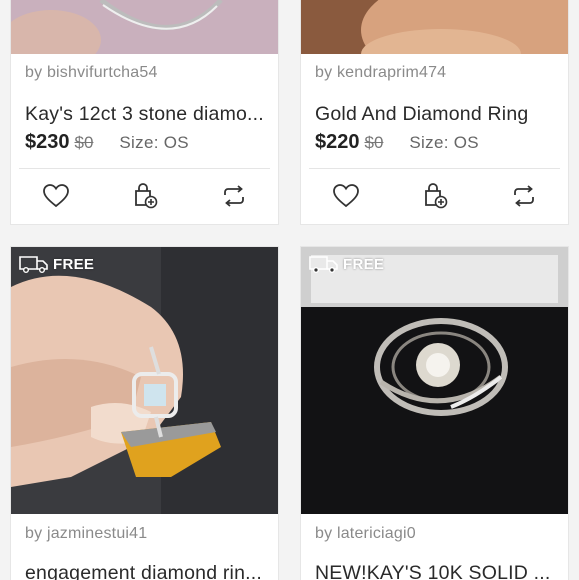 The image size is (579, 580). I want to click on price-row: $220 $0 Size: OS, so click(397, 142).